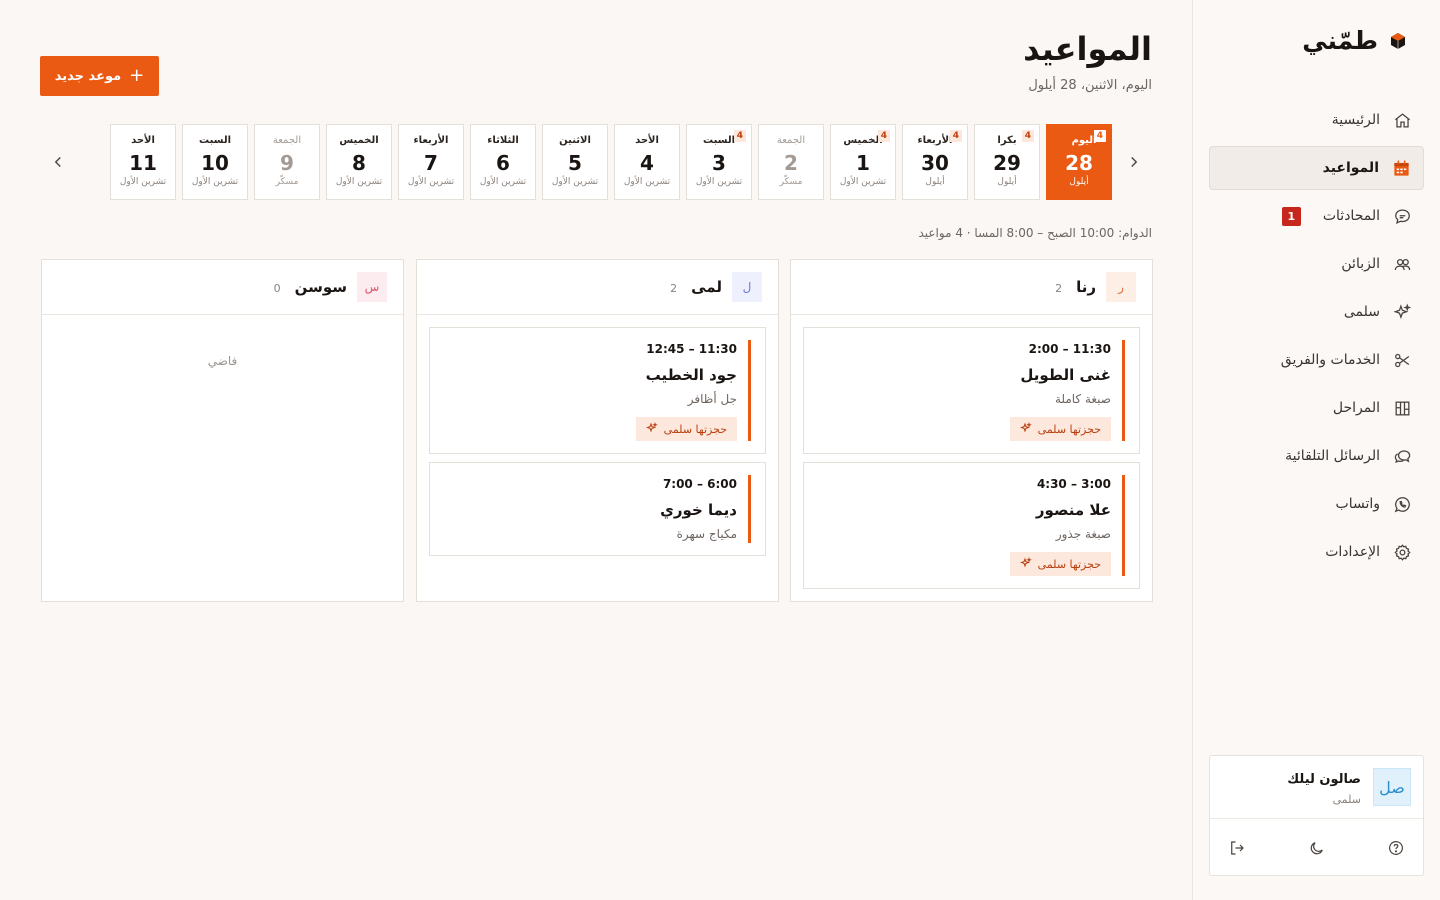 This screenshot has width=1440, height=900. I want to click on day-number: 3, so click(719, 163).